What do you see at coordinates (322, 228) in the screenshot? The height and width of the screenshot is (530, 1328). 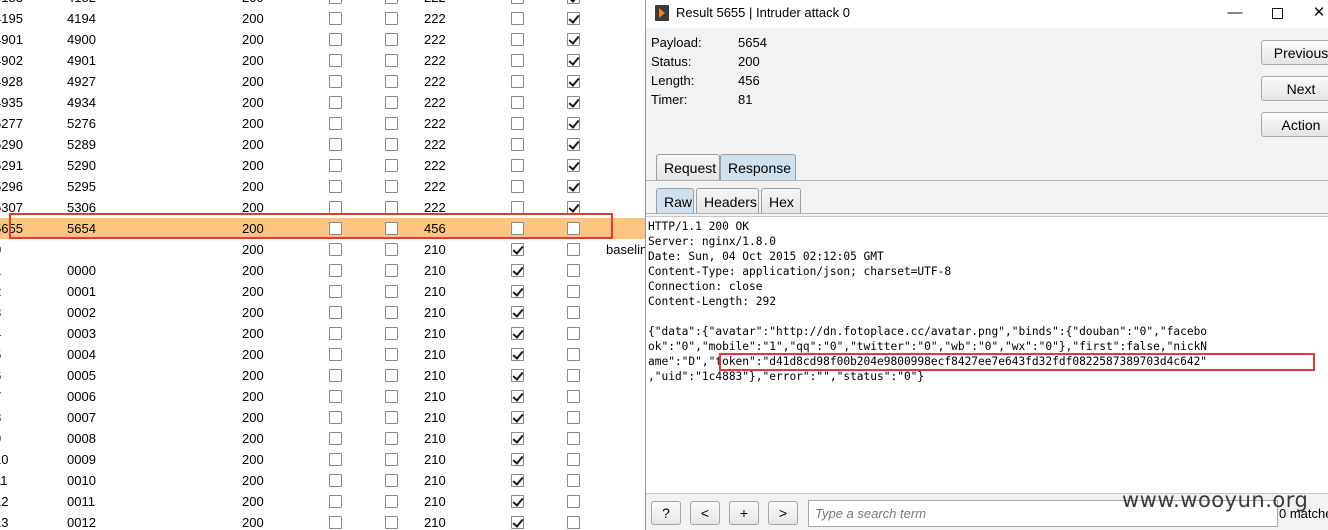 I see `table-row: 5655 5654 200 456` at bounding box center [322, 228].